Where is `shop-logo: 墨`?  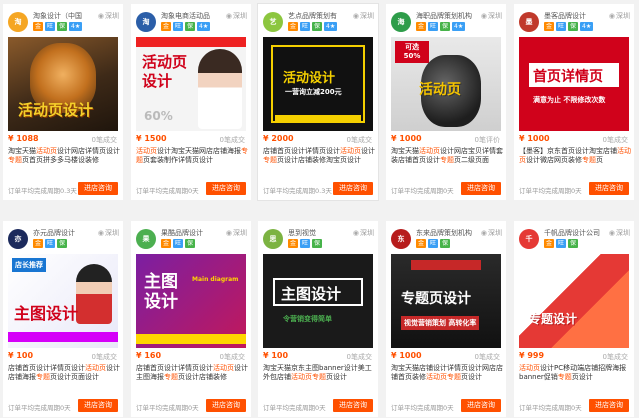 shop-logo: 墨 is located at coordinates (529, 22).